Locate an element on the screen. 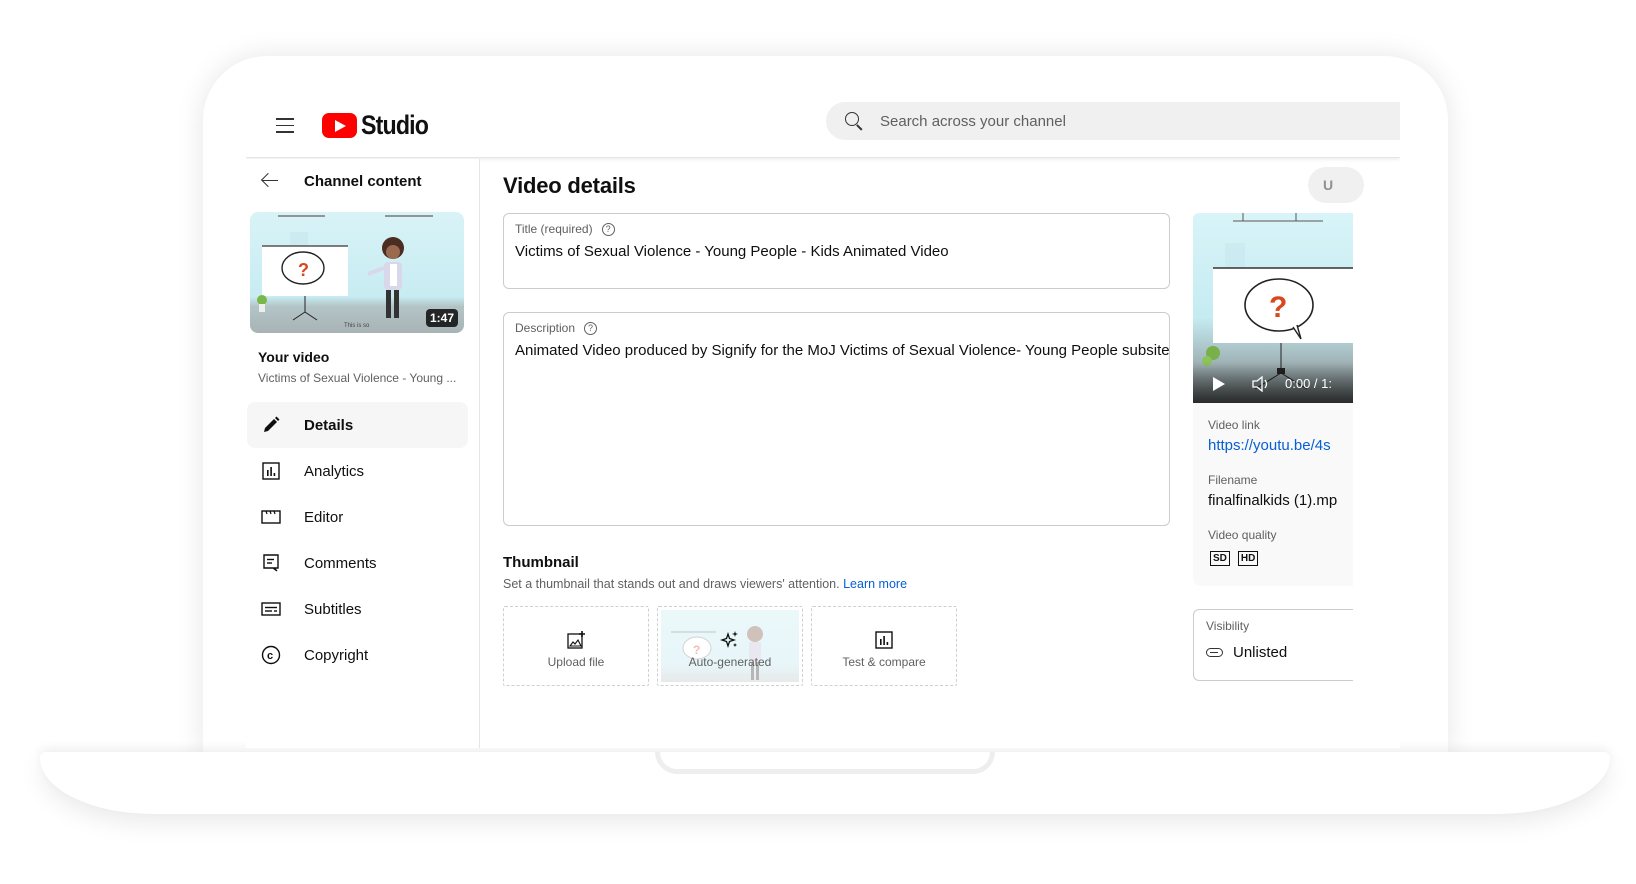 Image resolution: width=1636 pixels, height=884 pixels. pencil-icon is located at coordinates (271, 425).